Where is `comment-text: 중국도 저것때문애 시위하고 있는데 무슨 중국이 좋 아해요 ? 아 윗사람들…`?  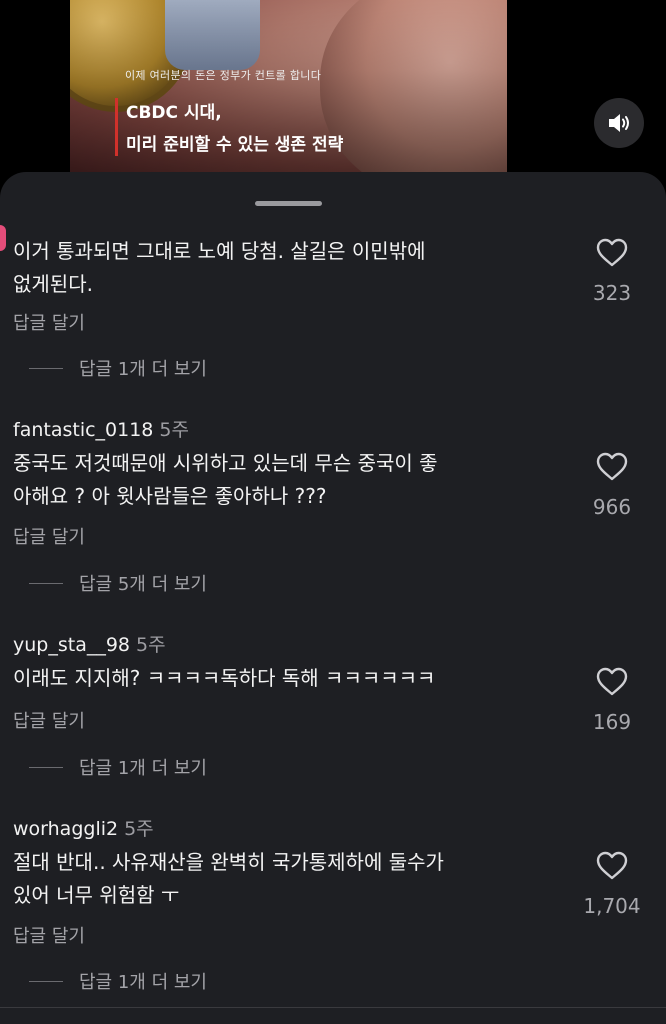 comment-text: 중국도 저것때문애 시위하고 있는데 무슨 중국이 좋 아해요 ? 아 윗사람들… is located at coordinates (293, 480).